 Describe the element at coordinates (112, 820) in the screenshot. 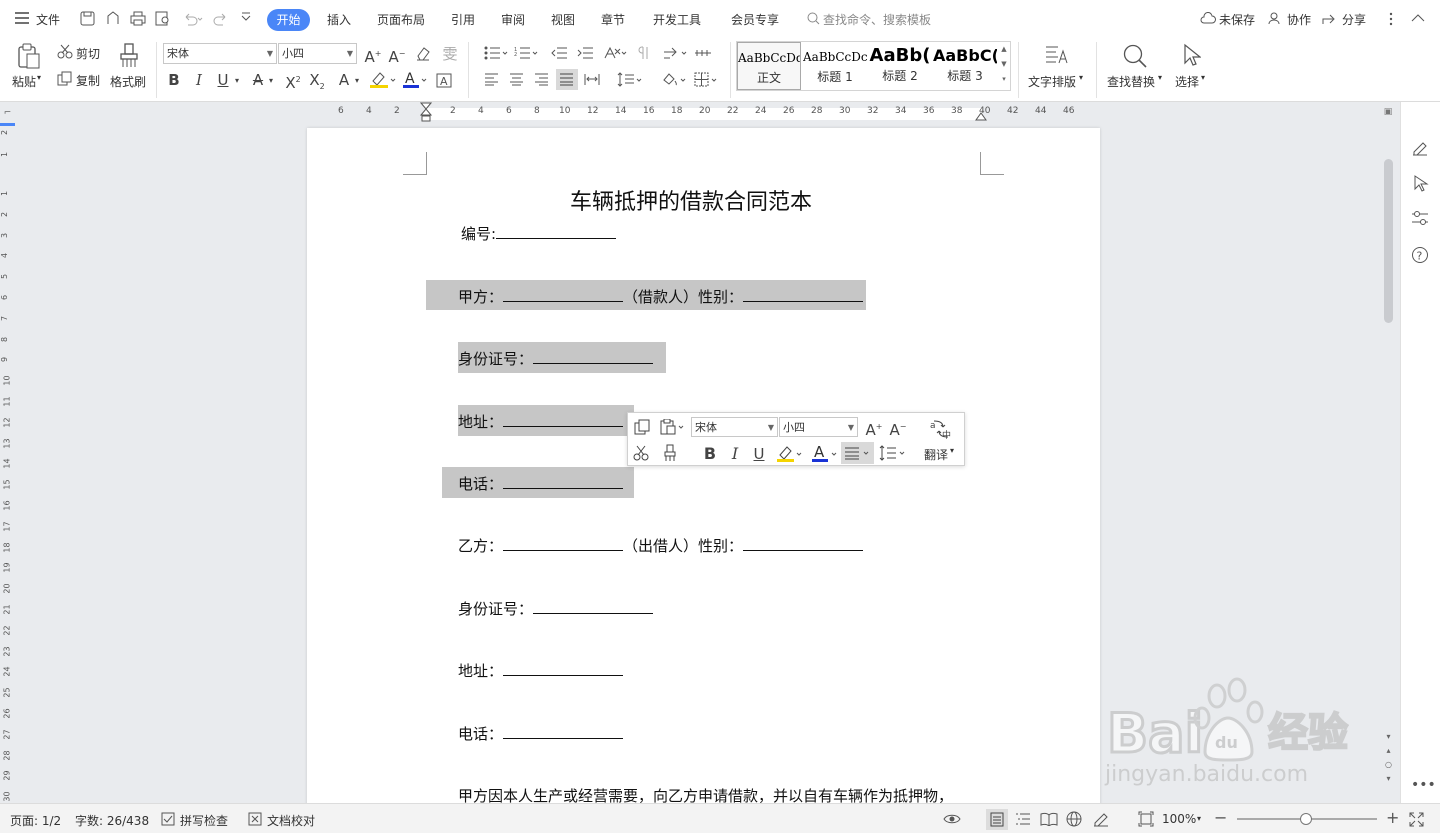

I see `word-count: 字数: 26/438` at that location.